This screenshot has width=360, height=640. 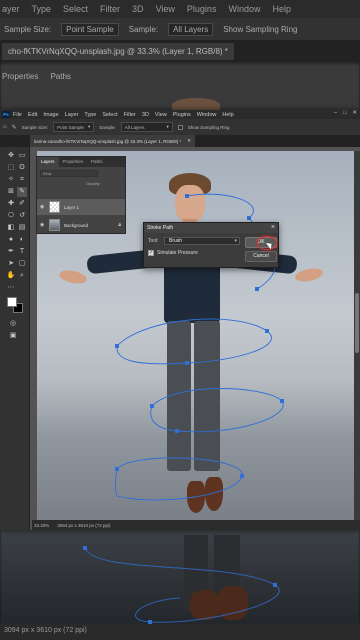 What do you see at coordinates (11, 276) in the screenshot?
I see `hand-tool-icon: ✋` at bounding box center [11, 276].